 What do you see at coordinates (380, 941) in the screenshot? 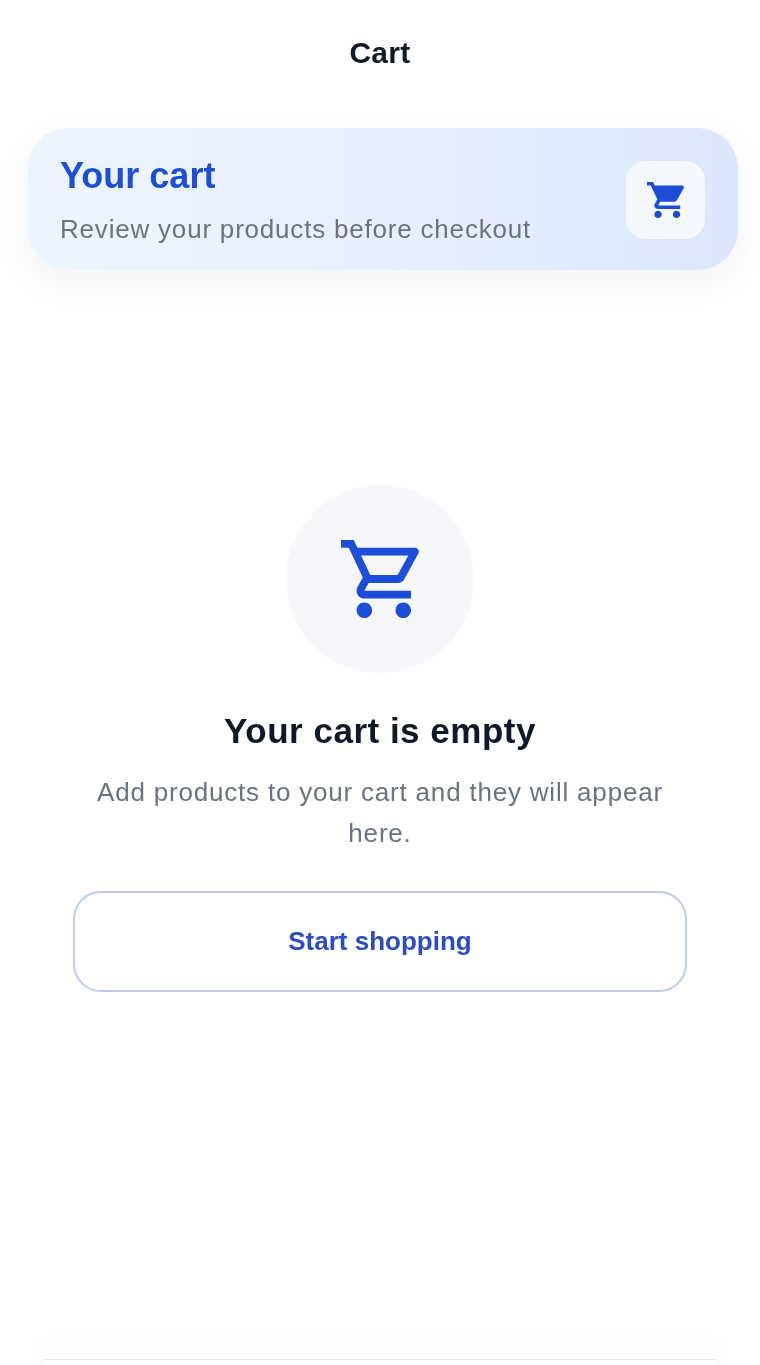
I see `start-shopping-button: Start shopping` at bounding box center [380, 941].